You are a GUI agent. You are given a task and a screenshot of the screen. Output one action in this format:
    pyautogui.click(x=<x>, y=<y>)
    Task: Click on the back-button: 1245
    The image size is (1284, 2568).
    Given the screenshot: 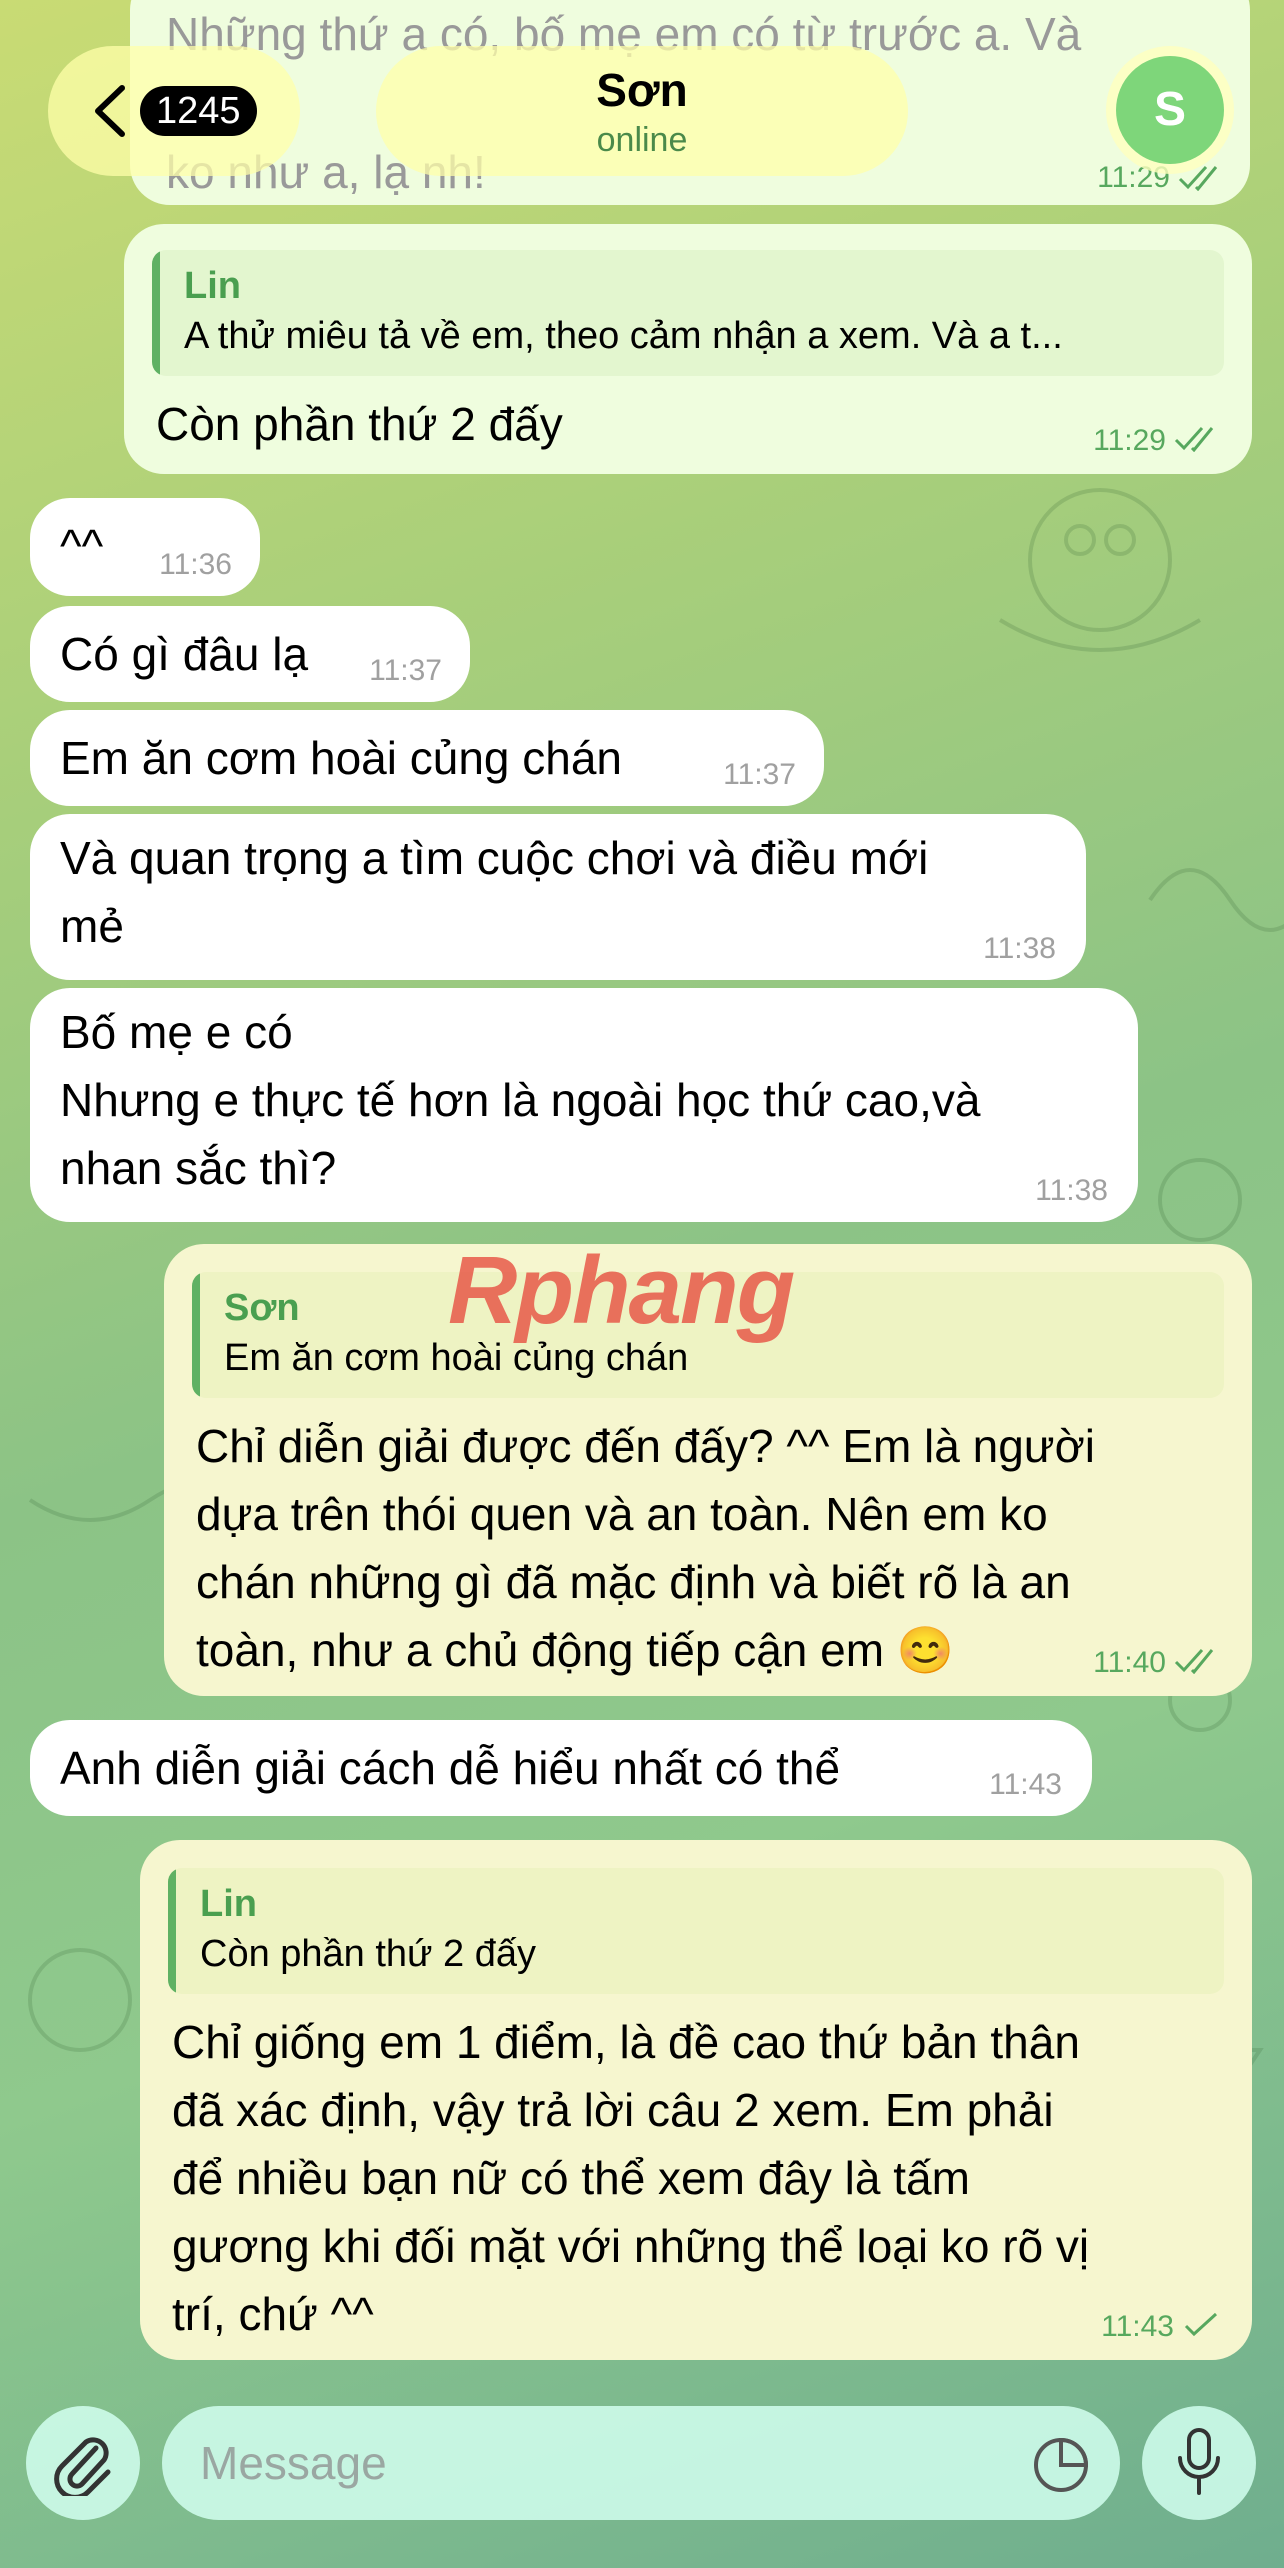 What is the action you would take?
    pyautogui.click(x=174, y=111)
    